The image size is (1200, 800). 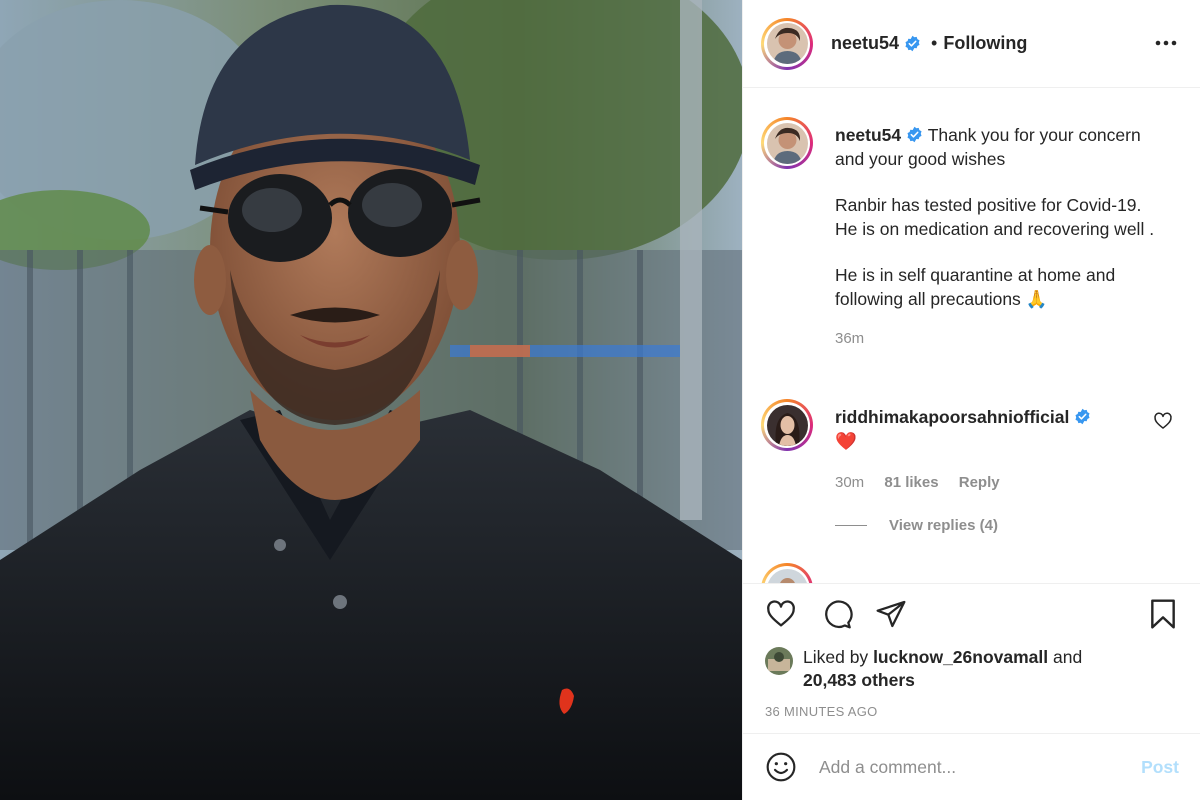 I want to click on commenter-avatar-partial, so click(x=787, y=575).